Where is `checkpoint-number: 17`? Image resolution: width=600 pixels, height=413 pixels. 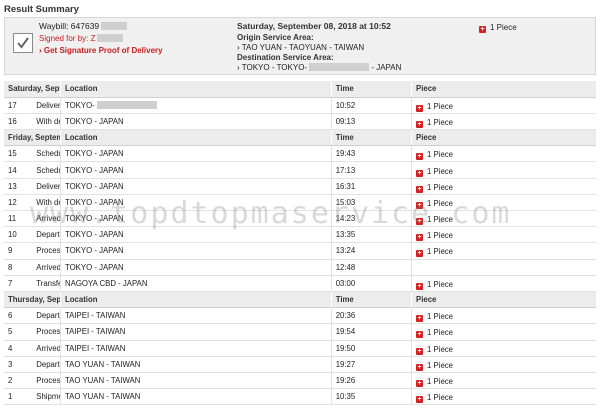
checkpoint-number: 17 is located at coordinates (18, 105).